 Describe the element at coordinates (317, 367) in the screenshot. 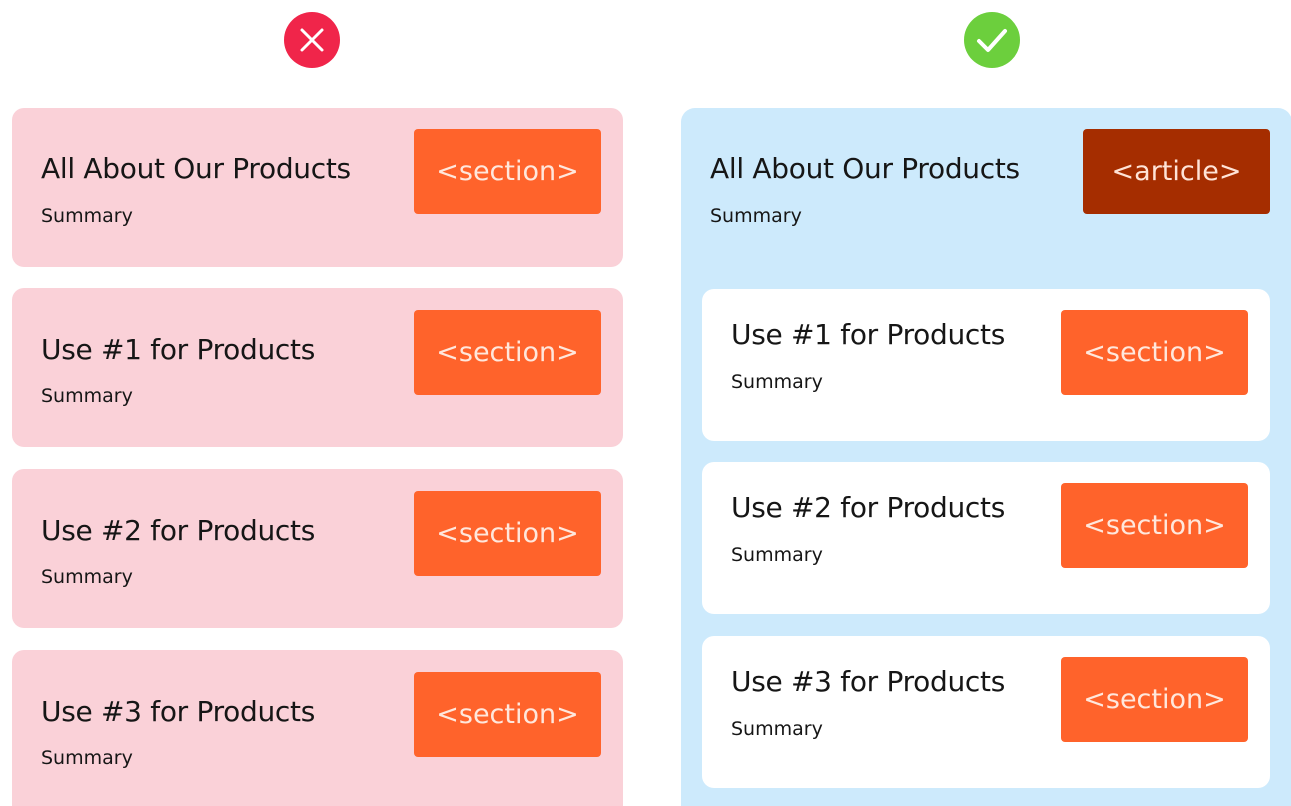

I see `section-card-use-1: Use #1 for Products Summary <section>` at that location.